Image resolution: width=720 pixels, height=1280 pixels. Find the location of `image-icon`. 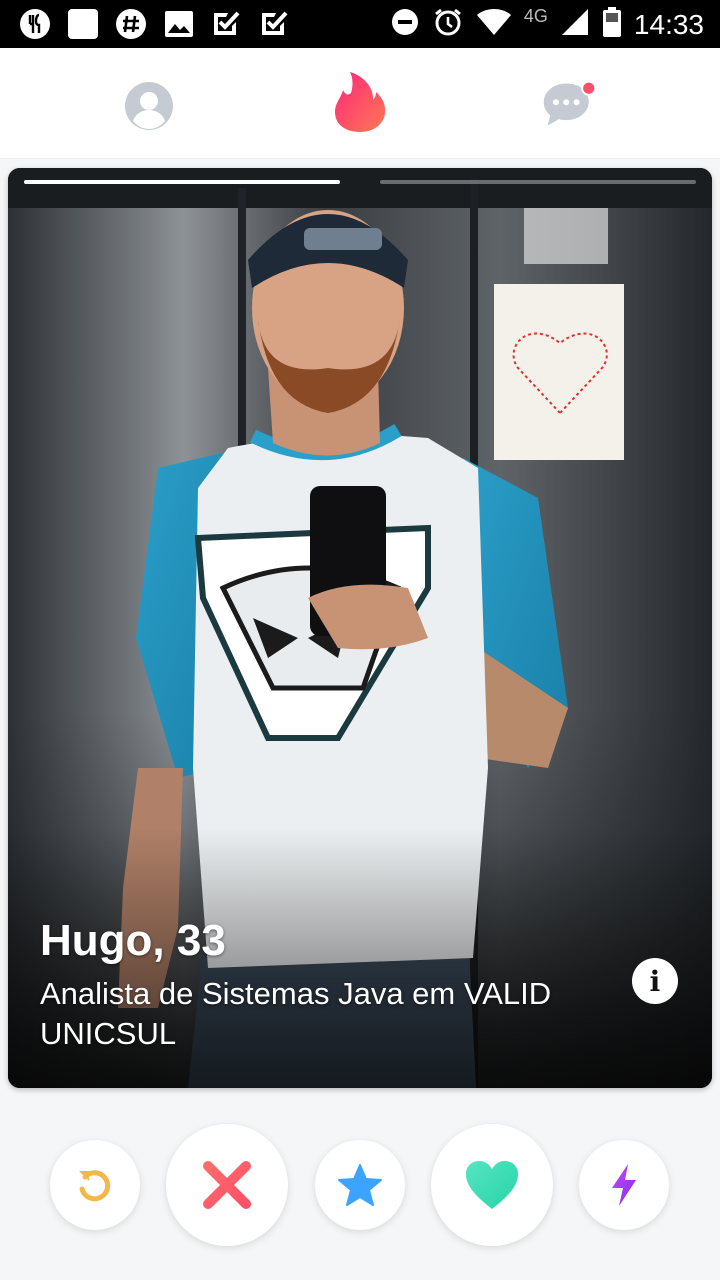

image-icon is located at coordinates (179, 24).